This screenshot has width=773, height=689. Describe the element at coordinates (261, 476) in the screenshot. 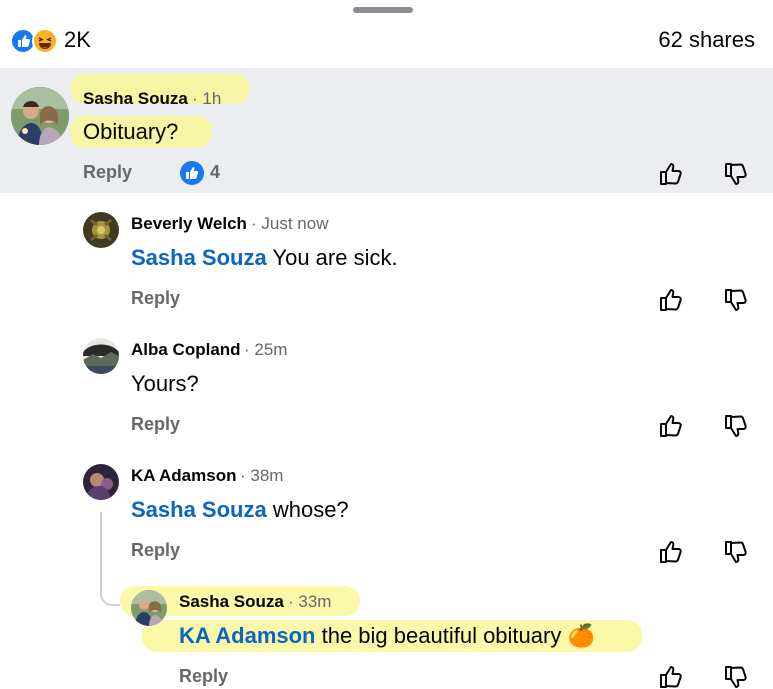

I see `comment-time: · 38m` at that location.